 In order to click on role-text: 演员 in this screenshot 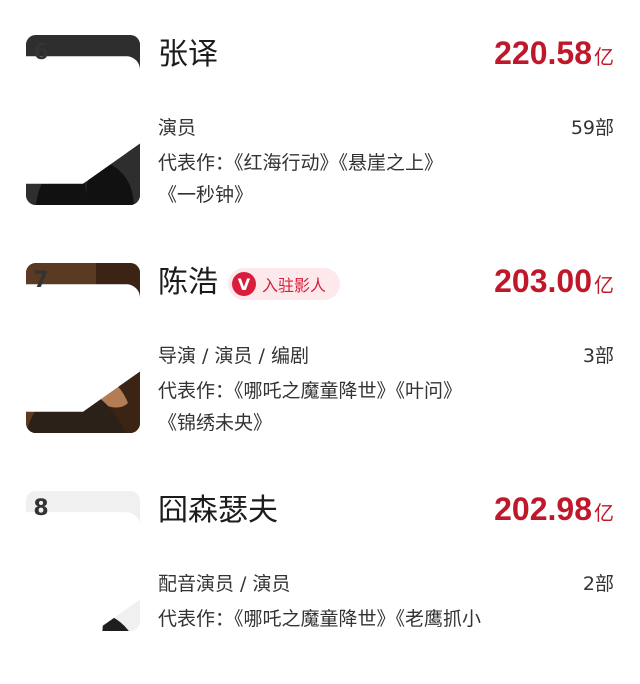, I will do `click(177, 128)`.